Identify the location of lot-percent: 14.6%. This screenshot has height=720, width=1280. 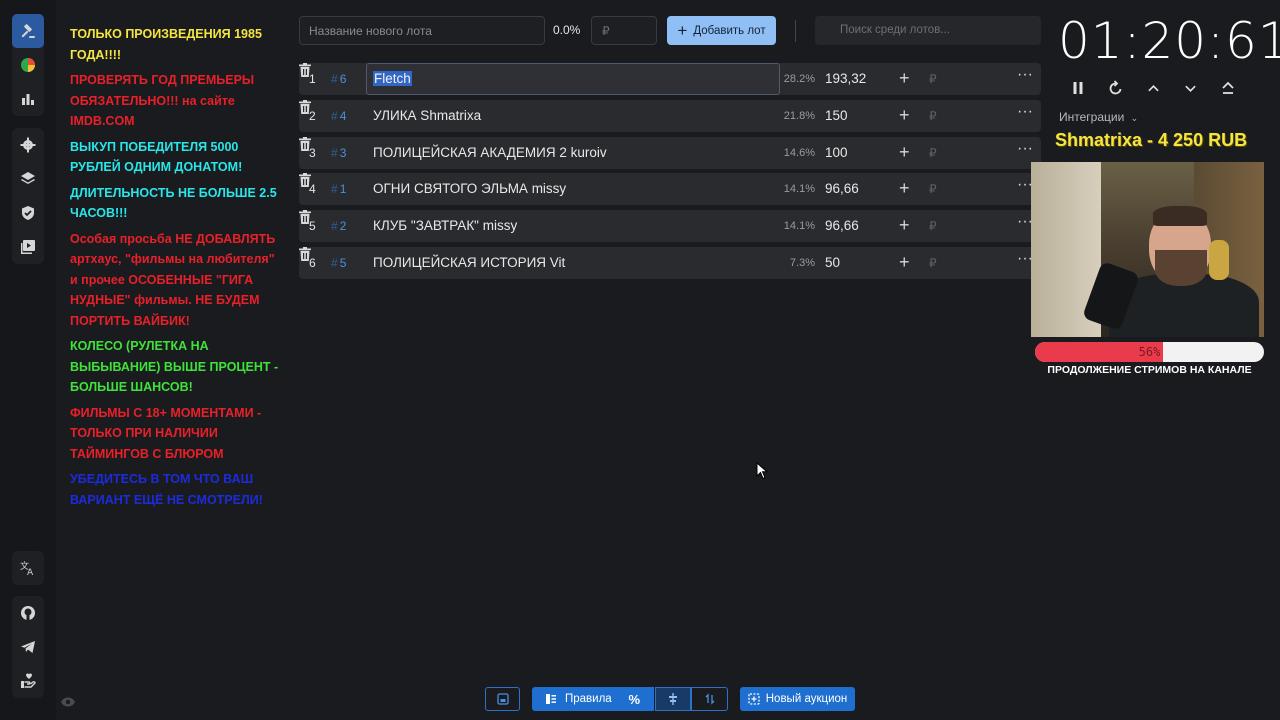
(799, 152).